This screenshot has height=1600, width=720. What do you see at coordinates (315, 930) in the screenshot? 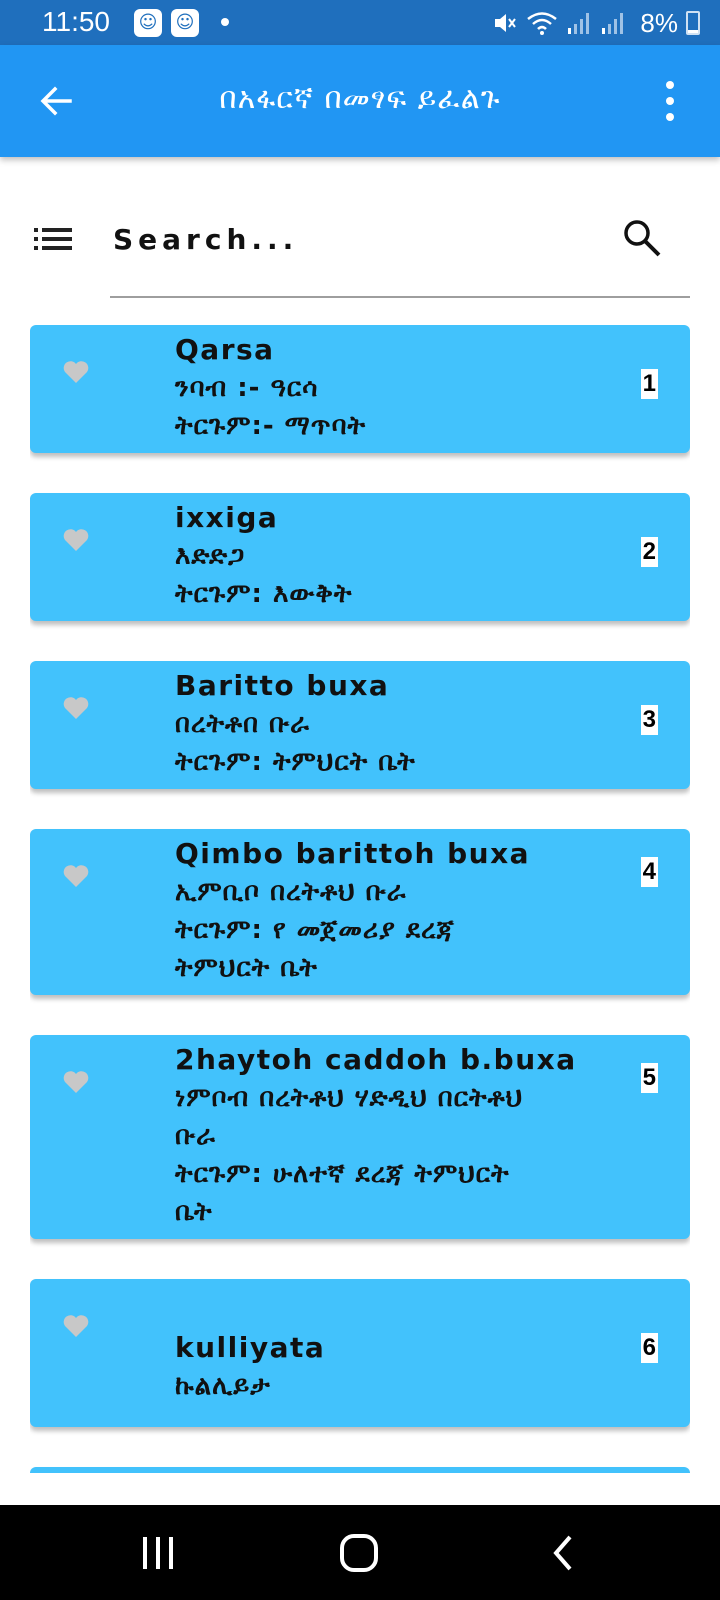
I see `entry-translation: ትርጉም: የ መጀመሪያ ደረጃ` at bounding box center [315, 930].